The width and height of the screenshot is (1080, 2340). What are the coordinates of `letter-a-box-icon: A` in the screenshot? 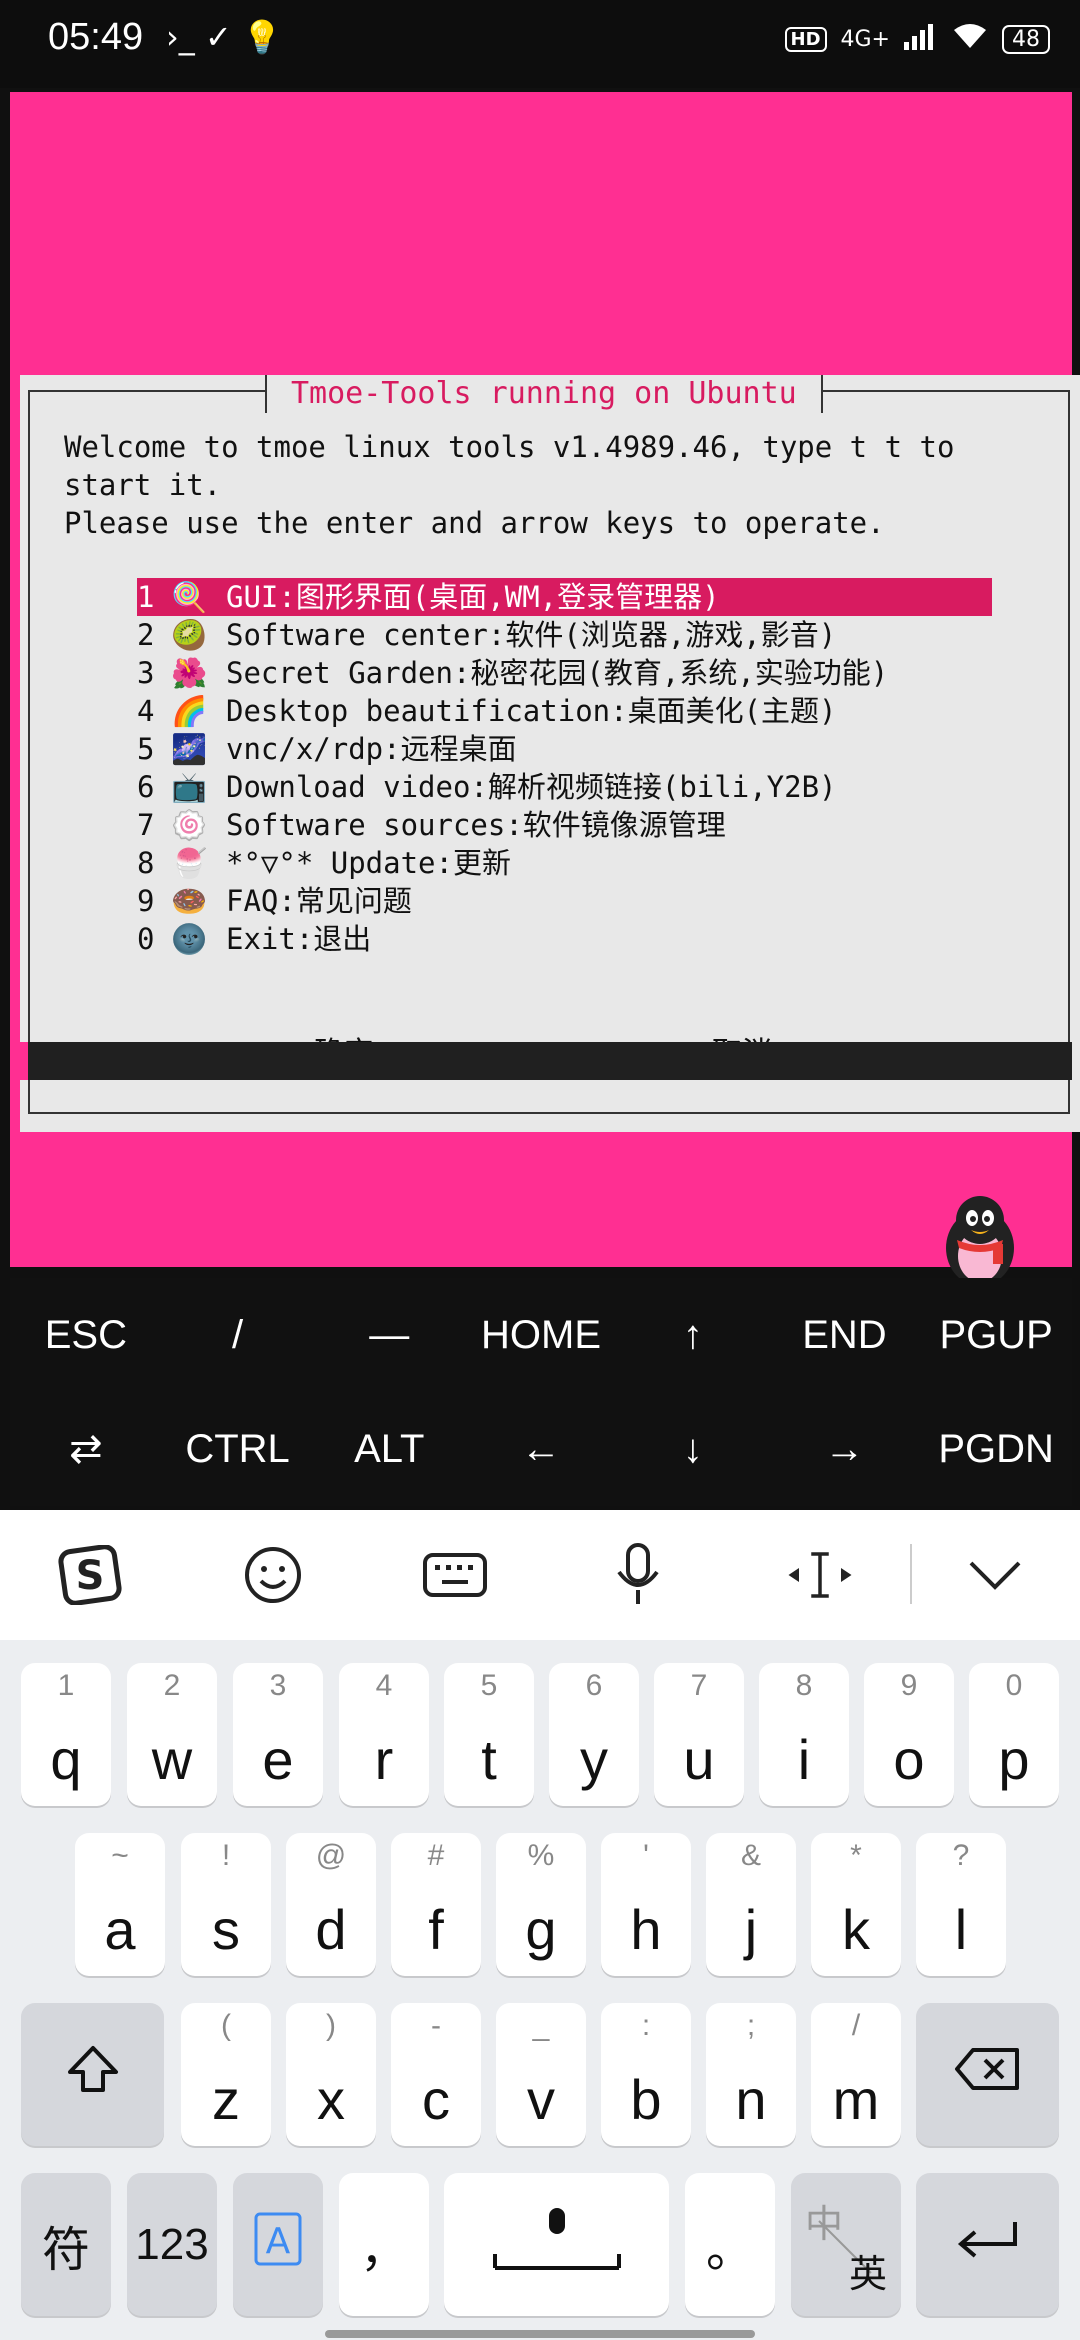 It's located at (278, 2245).